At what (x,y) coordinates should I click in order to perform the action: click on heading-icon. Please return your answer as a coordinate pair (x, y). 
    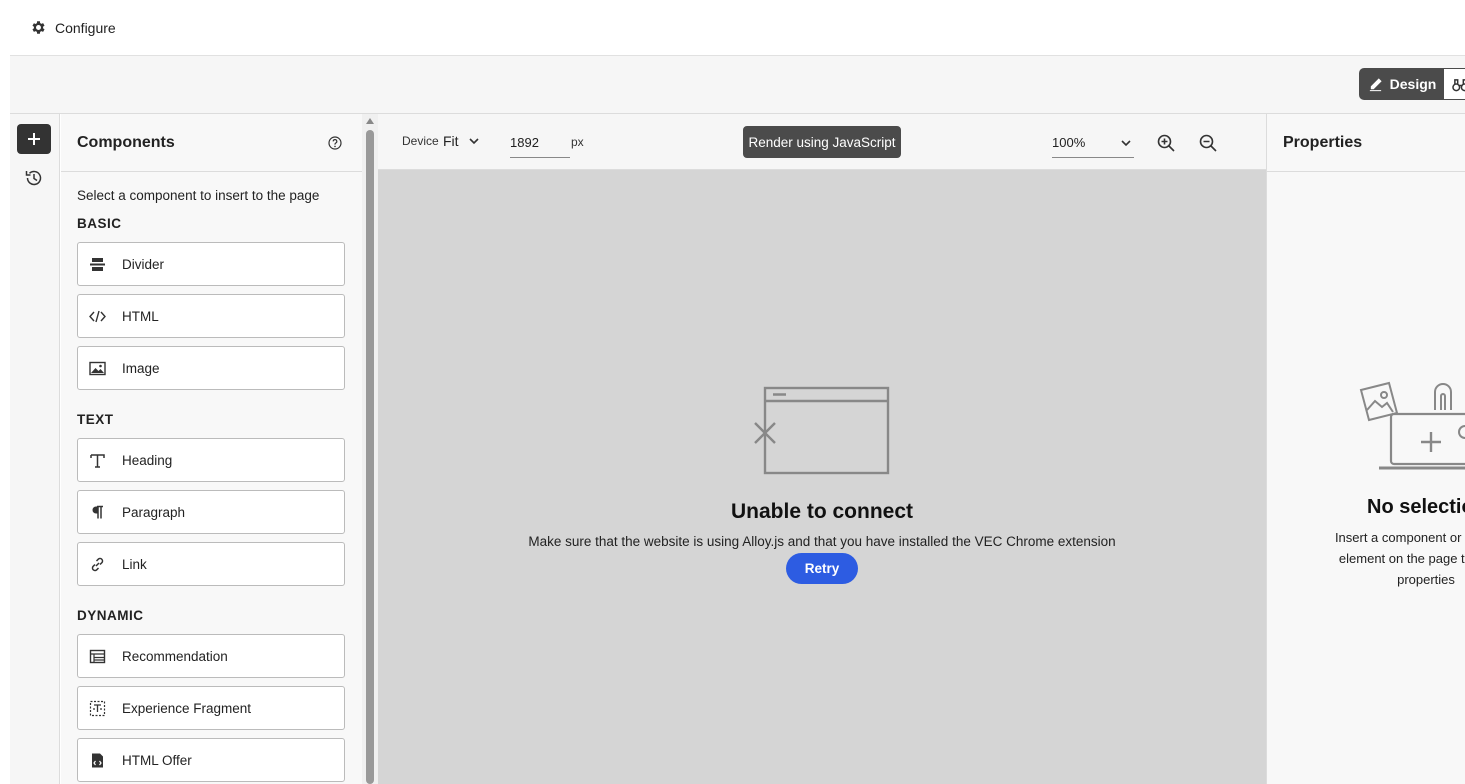
    Looking at the image, I should click on (97, 460).